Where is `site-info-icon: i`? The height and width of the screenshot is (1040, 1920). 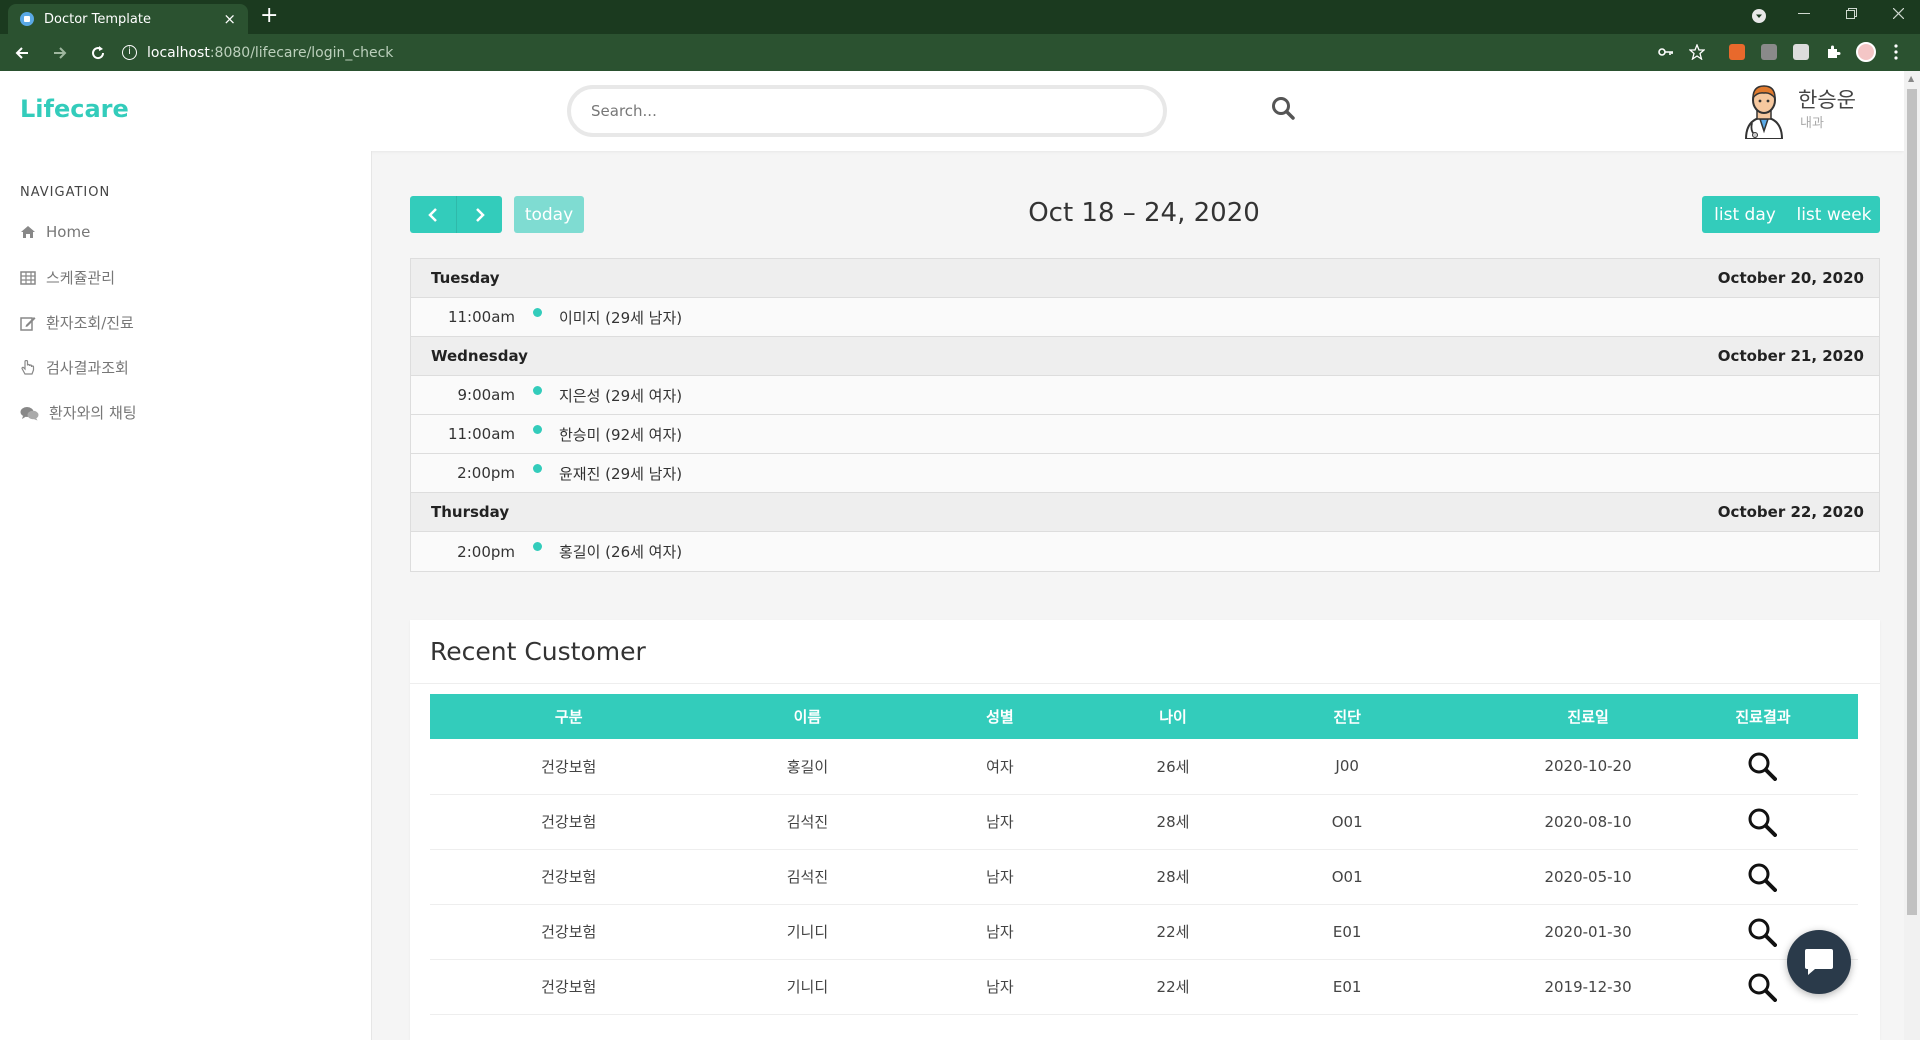
site-info-icon: i is located at coordinates (129, 52).